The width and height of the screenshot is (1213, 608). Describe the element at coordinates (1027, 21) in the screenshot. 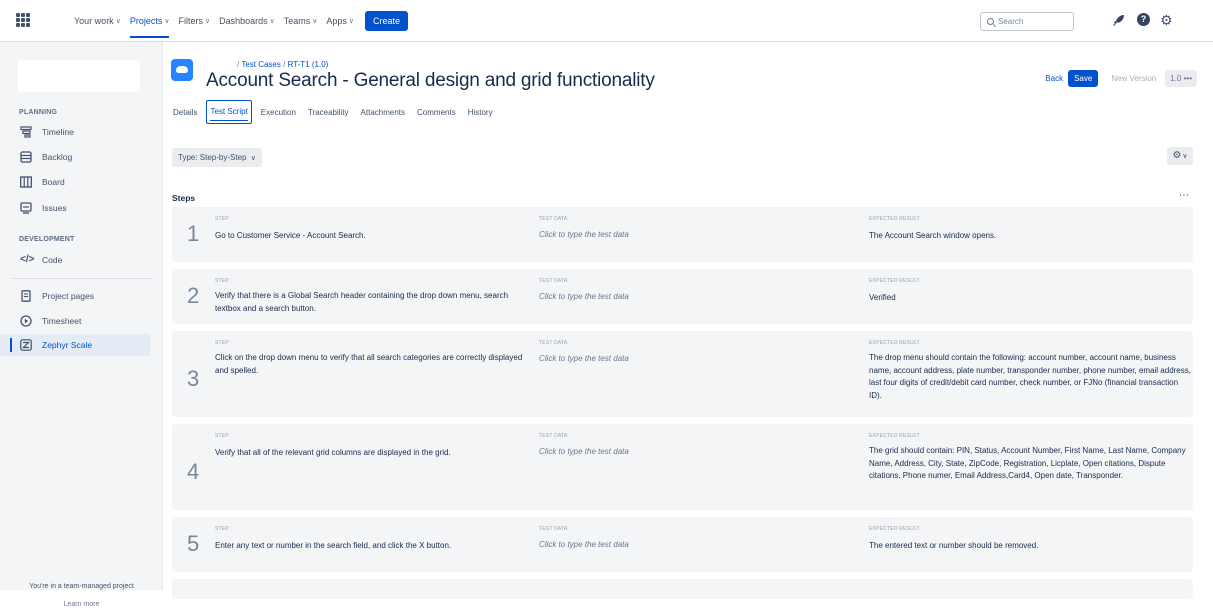

I see `search-input: Search` at that location.